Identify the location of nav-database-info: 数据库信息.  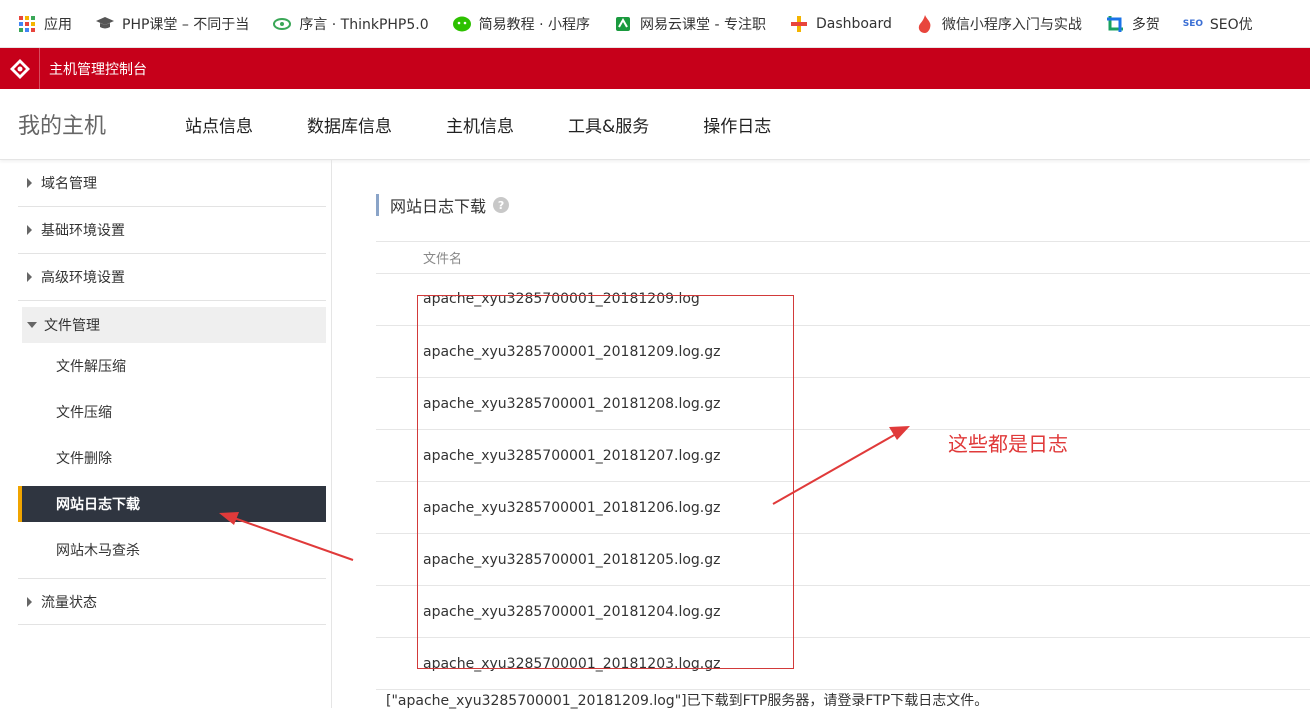
(349, 124).